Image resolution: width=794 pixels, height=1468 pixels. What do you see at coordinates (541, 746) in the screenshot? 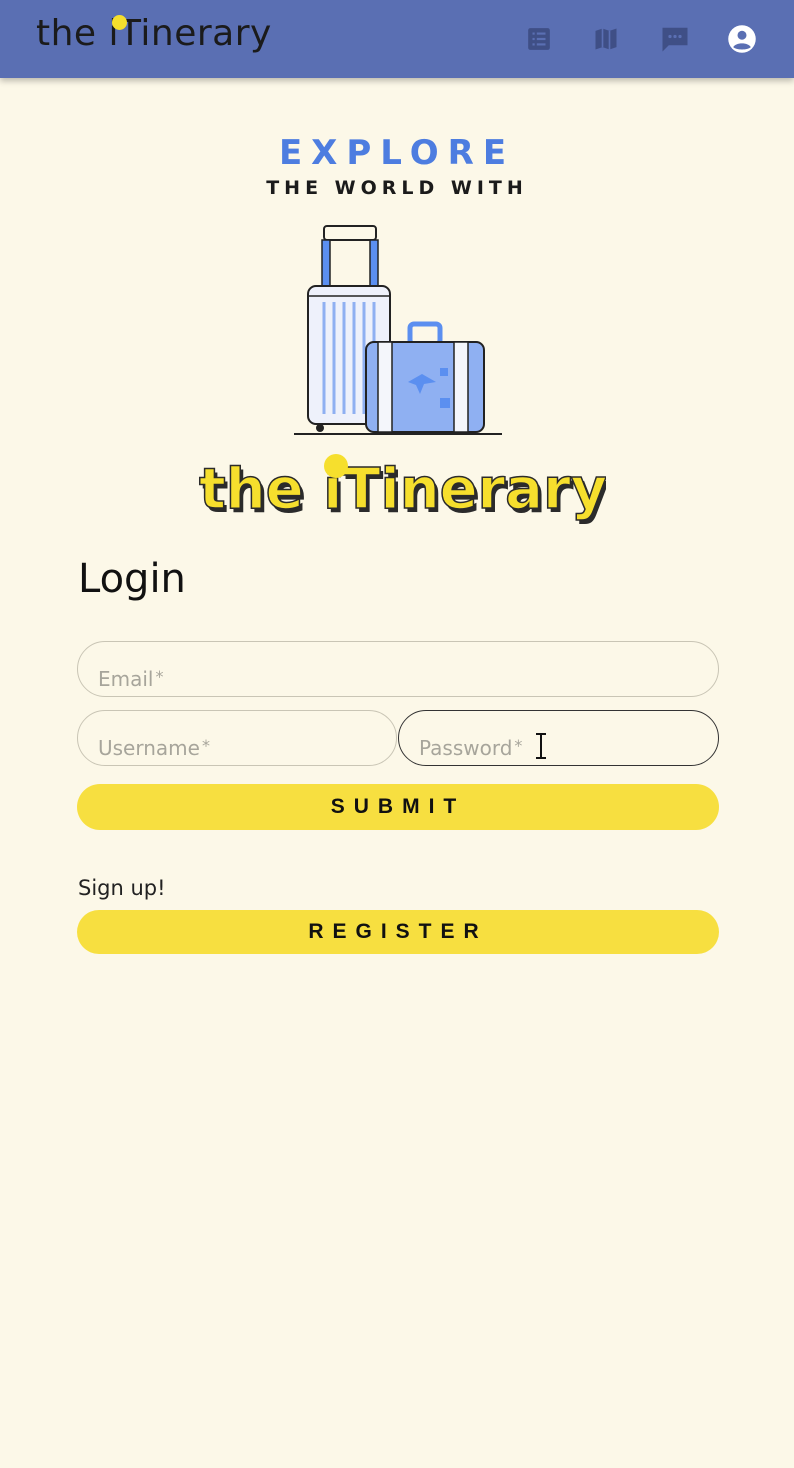
I see `text-cursor-icon` at bounding box center [541, 746].